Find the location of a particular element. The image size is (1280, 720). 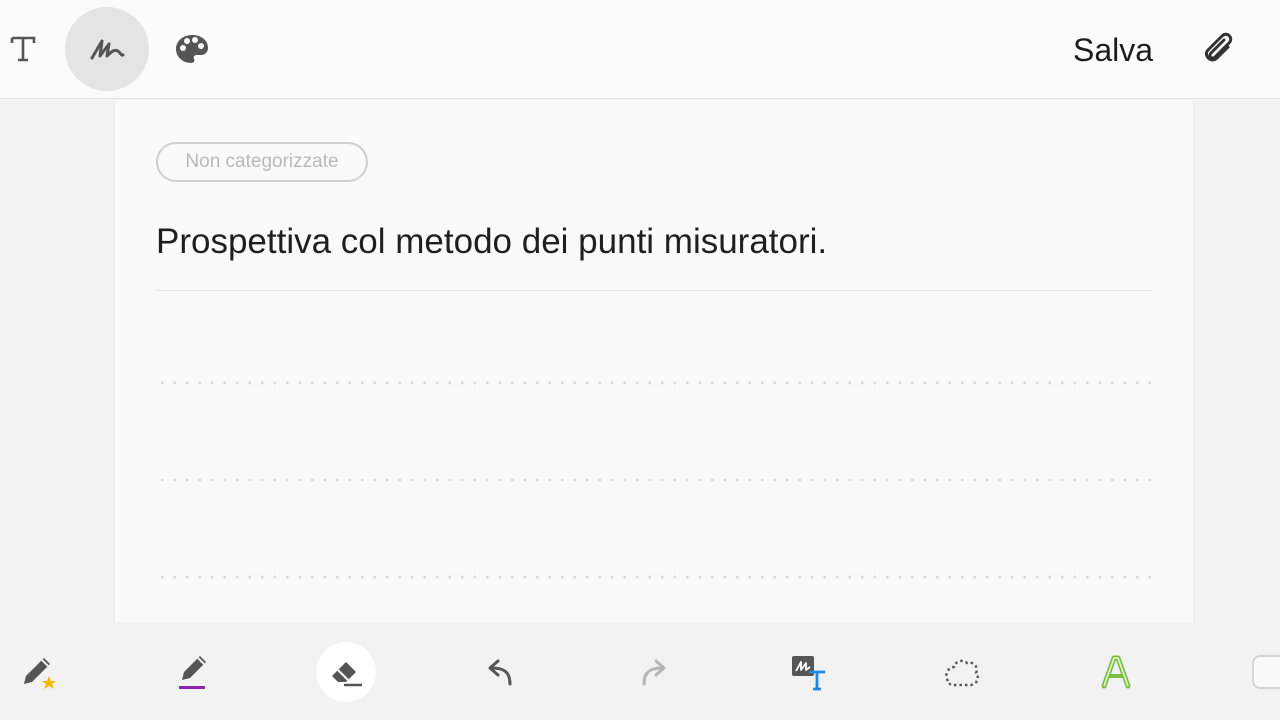

save-button: Salva is located at coordinates (1113, 50).